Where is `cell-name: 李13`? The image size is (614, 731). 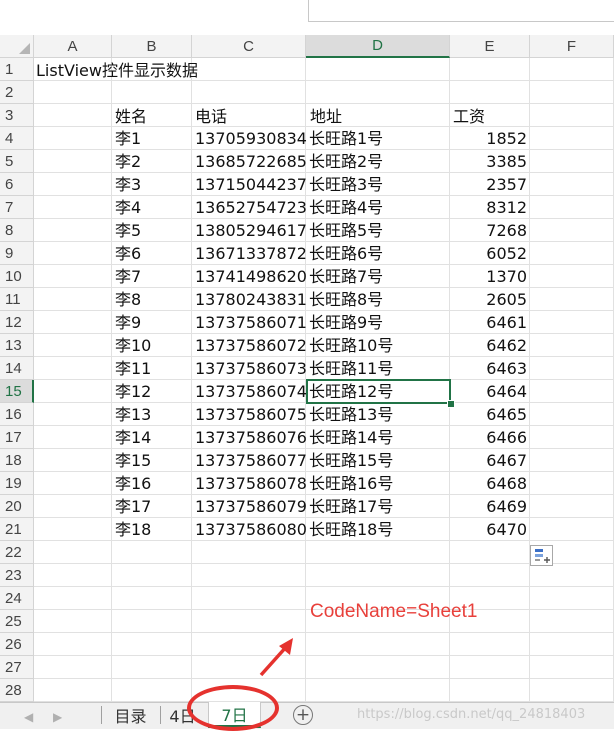
cell-name: 李13 is located at coordinates (152, 414).